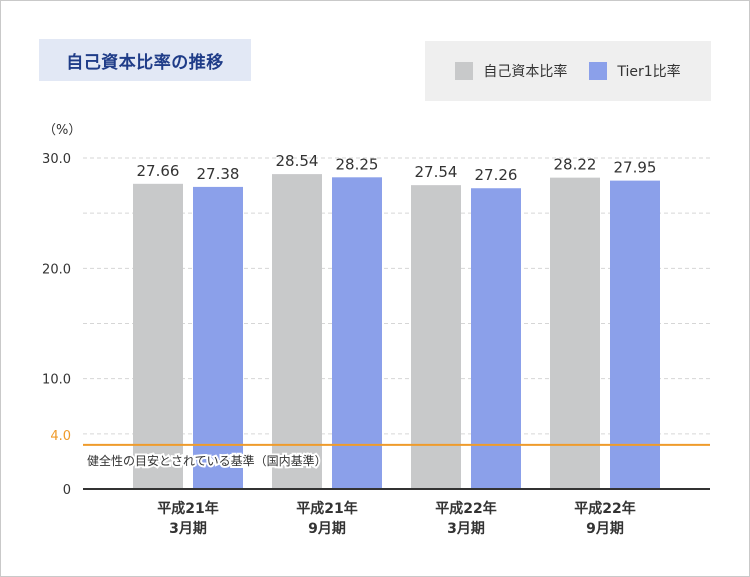 The image size is (750, 577). What do you see at coordinates (56, 380) in the screenshot?
I see `y-tick-label: 10.0` at bounding box center [56, 380].